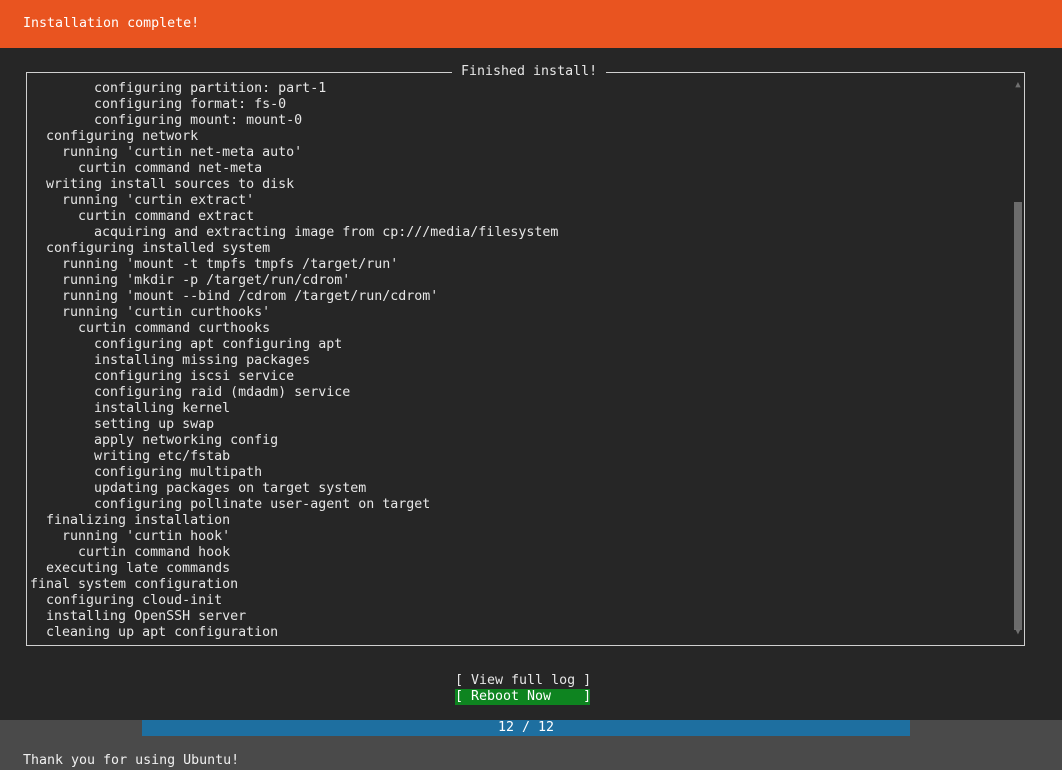 The height and width of the screenshot is (770, 1062). Describe the element at coordinates (126, 600) in the screenshot. I see `log-line: configuring cloud-init` at that location.